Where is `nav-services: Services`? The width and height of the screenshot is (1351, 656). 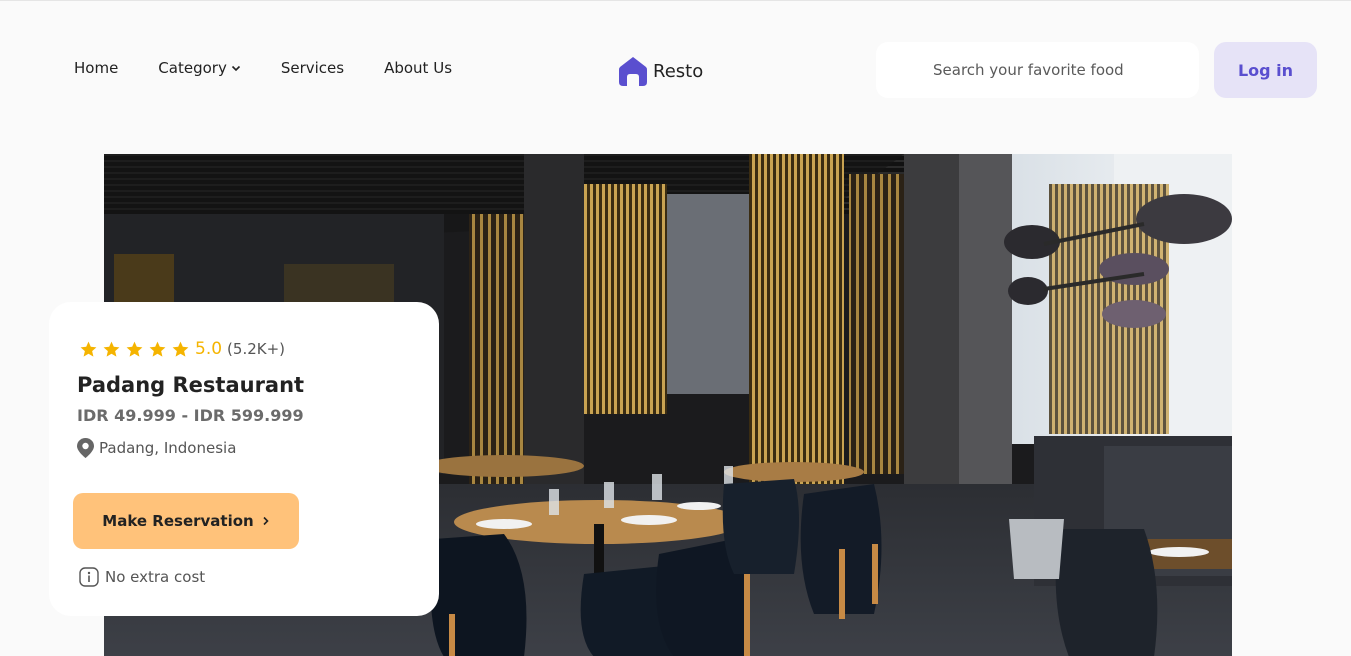 nav-services: Services is located at coordinates (312, 68).